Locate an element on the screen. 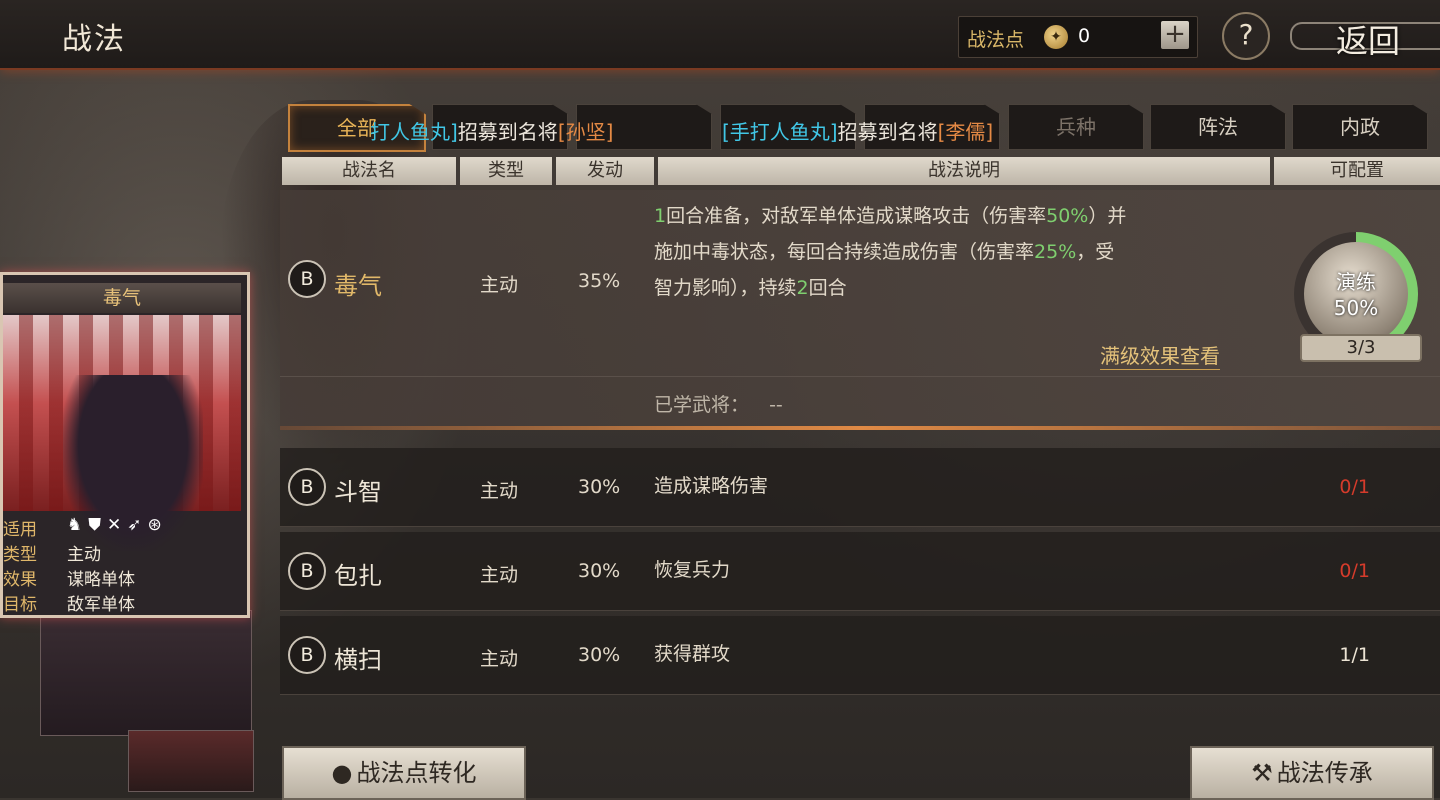 This screenshot has width=1440, height=800. tactic-name: 毒气 is located at coordinates (358, 286).